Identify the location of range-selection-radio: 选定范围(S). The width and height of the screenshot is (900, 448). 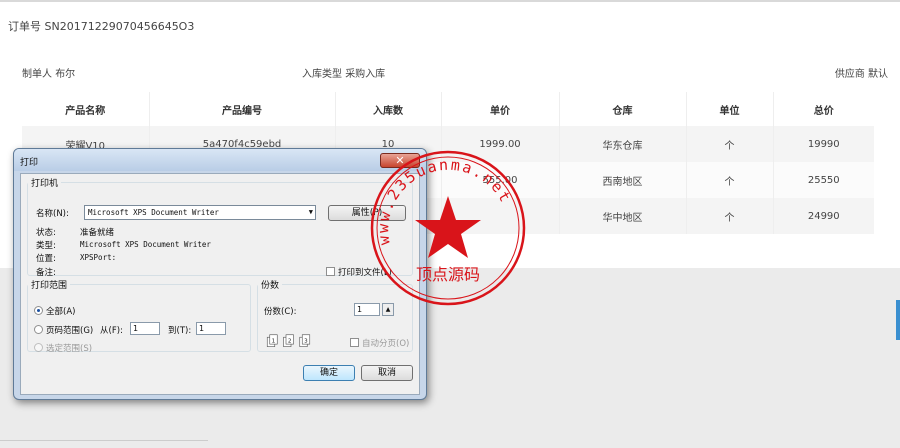
(63, 348).